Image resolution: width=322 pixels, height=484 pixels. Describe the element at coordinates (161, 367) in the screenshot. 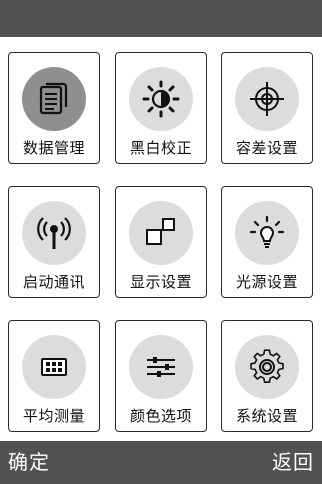

I see `sliders-icon` at that location.